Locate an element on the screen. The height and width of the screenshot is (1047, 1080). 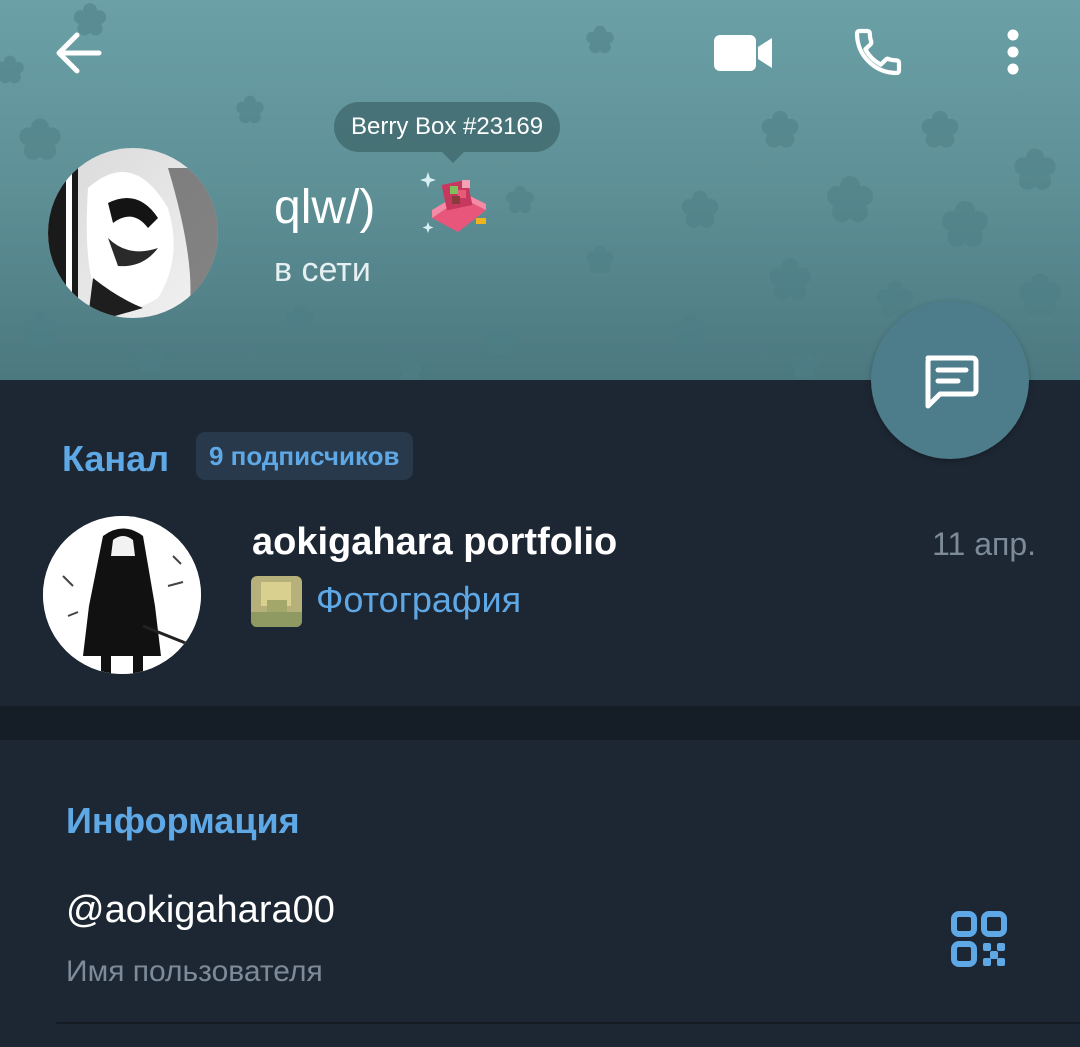
message-fab-button is located at coordinates (950, 380).